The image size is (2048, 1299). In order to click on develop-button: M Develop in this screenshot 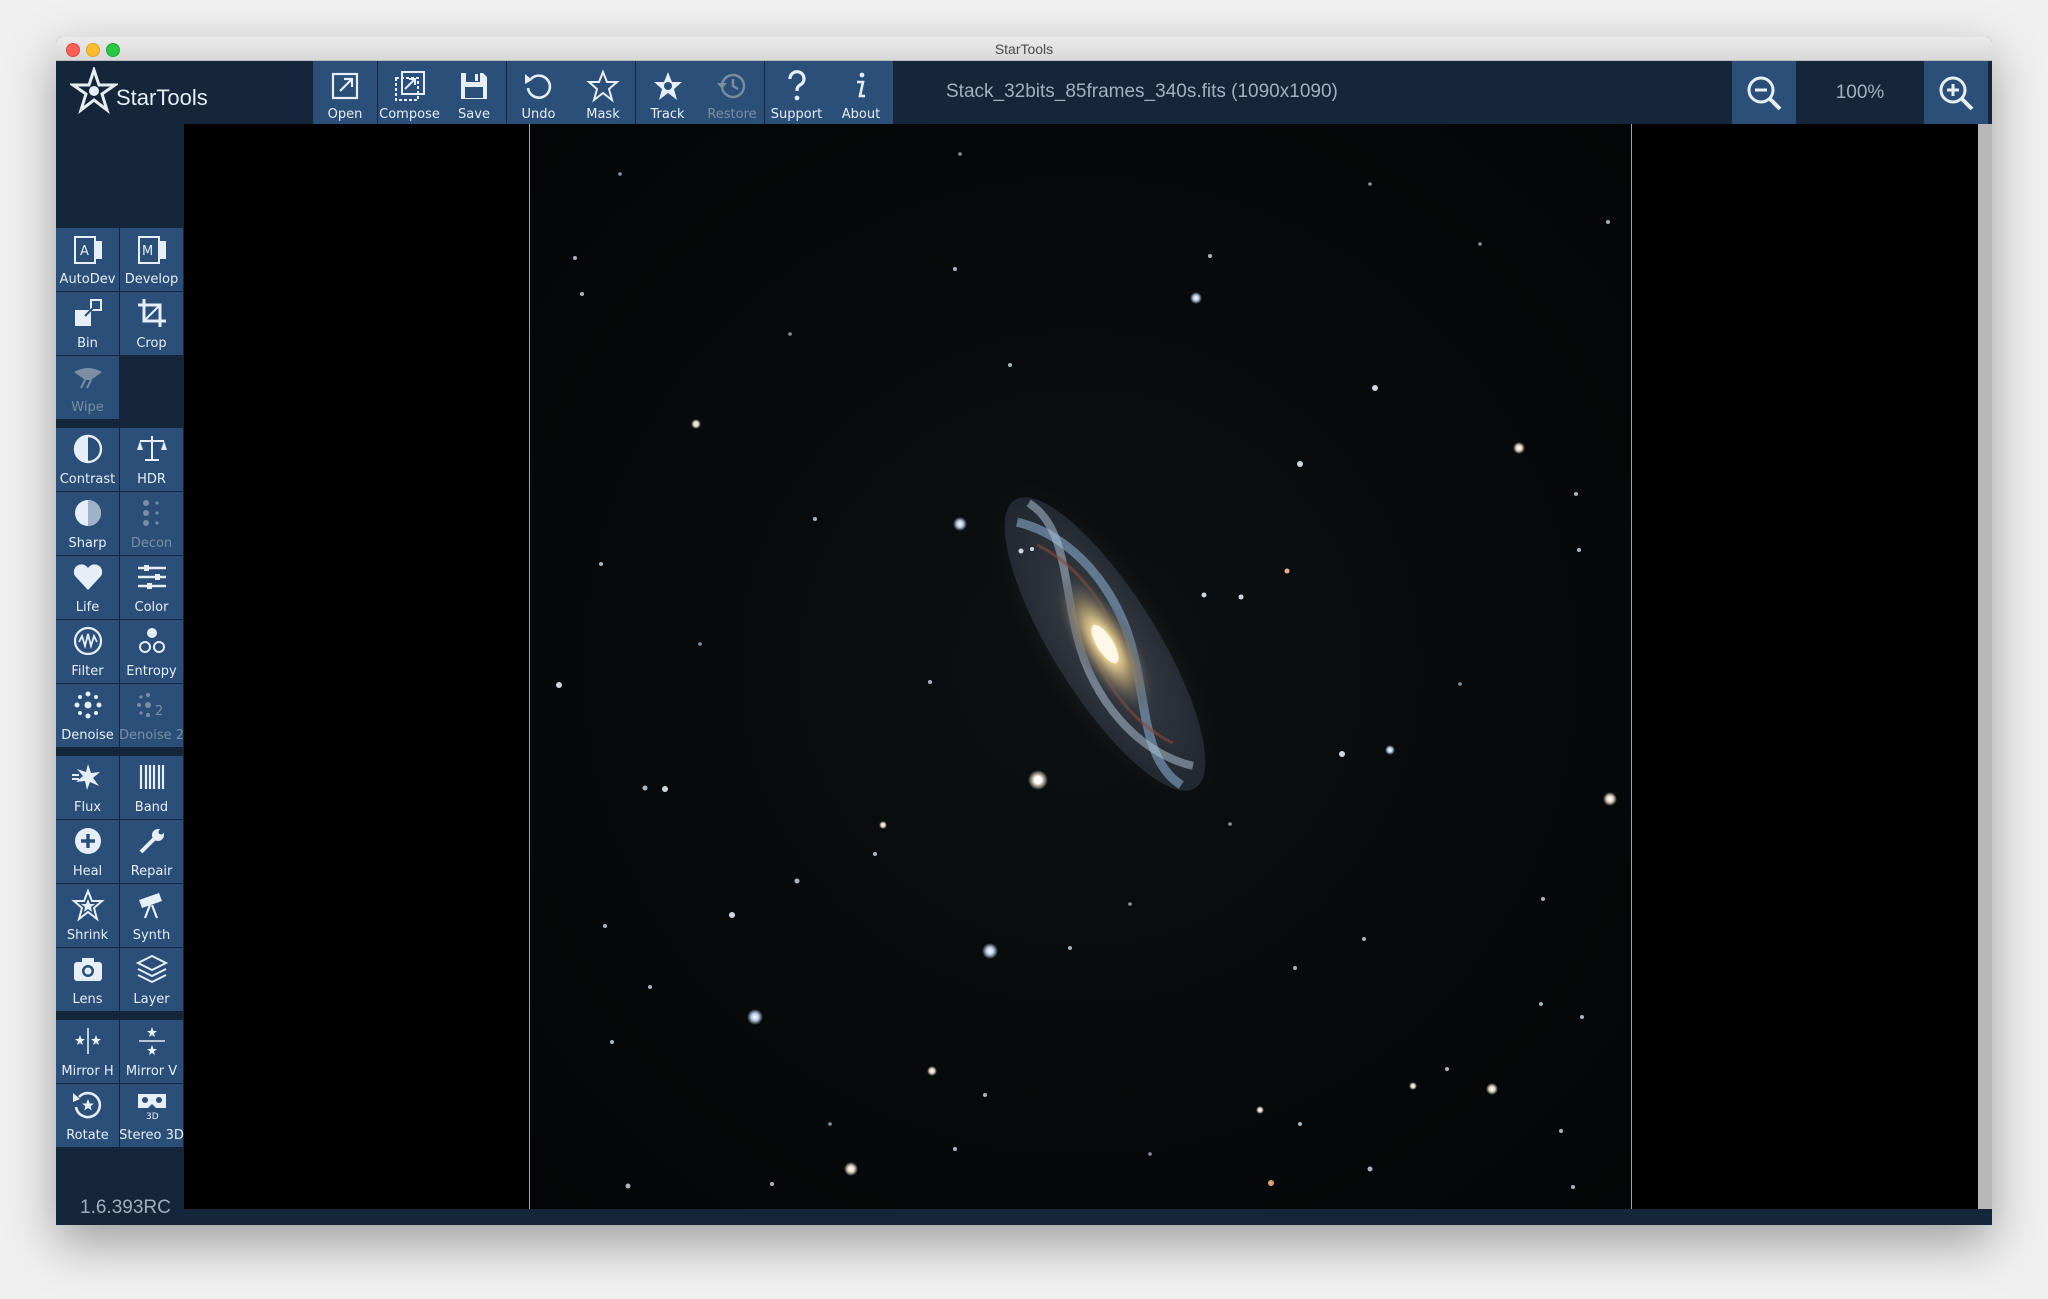, I will do `click(151, 259)`.